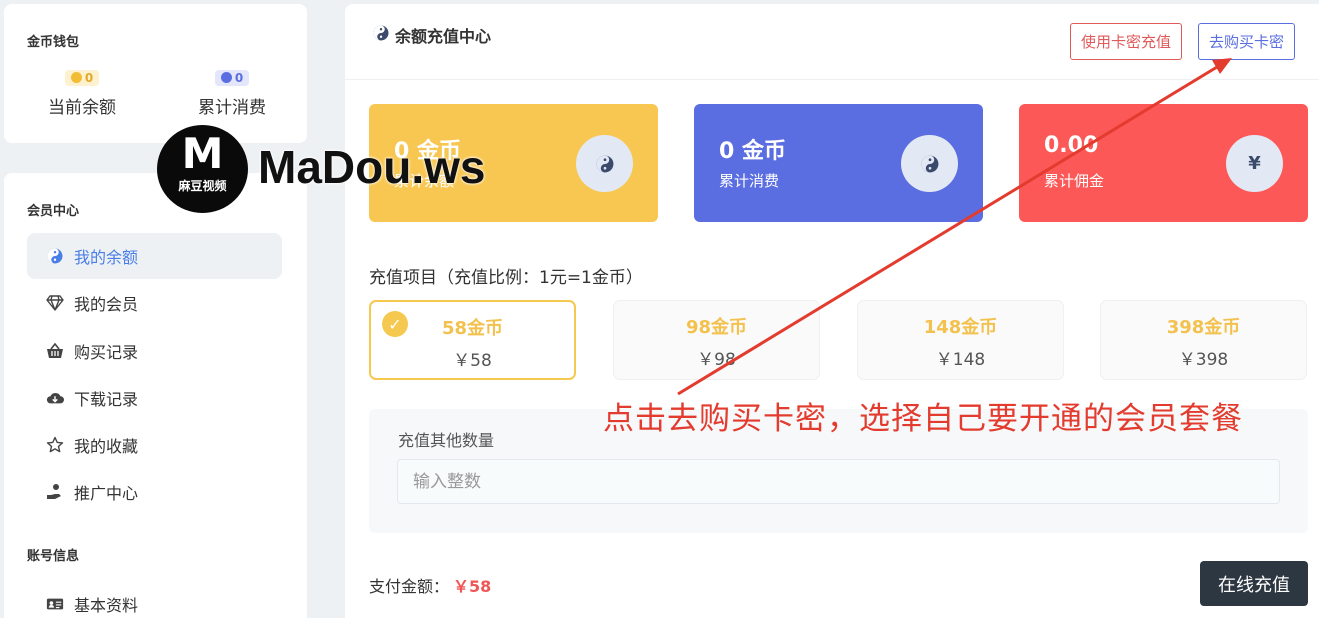  Describe the element at coordinates (716, 327) in the screenshot. I see `package-coins: 98金币` at that location.